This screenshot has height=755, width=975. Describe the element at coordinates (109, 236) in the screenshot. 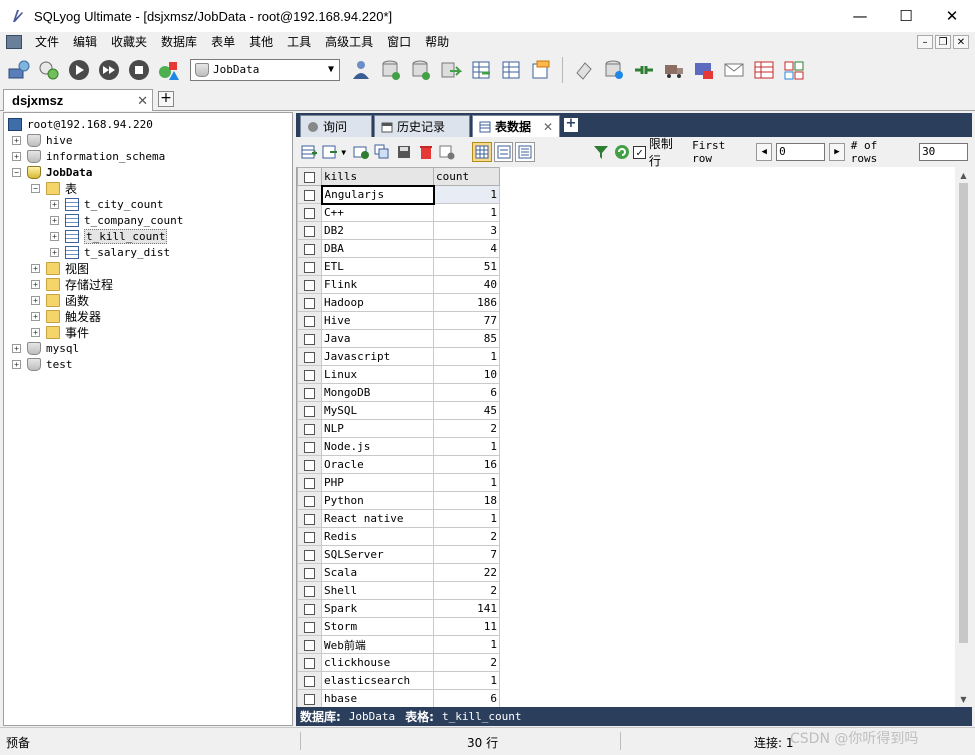

I see `tree-table-t-kill-count: + t_kill_count` at that location.